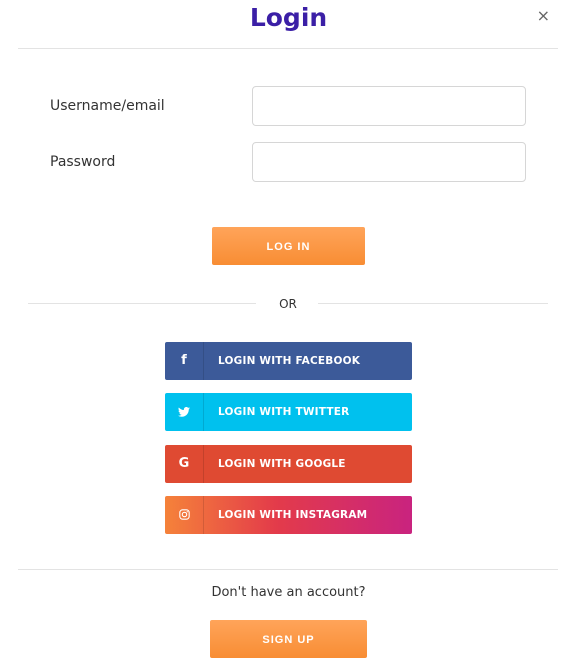  What do you see at coordinates (282, 464) in the screenshot?
I see `google-button-label: LOGIN WITH GOOGLE` at bounding box center [282, 464].